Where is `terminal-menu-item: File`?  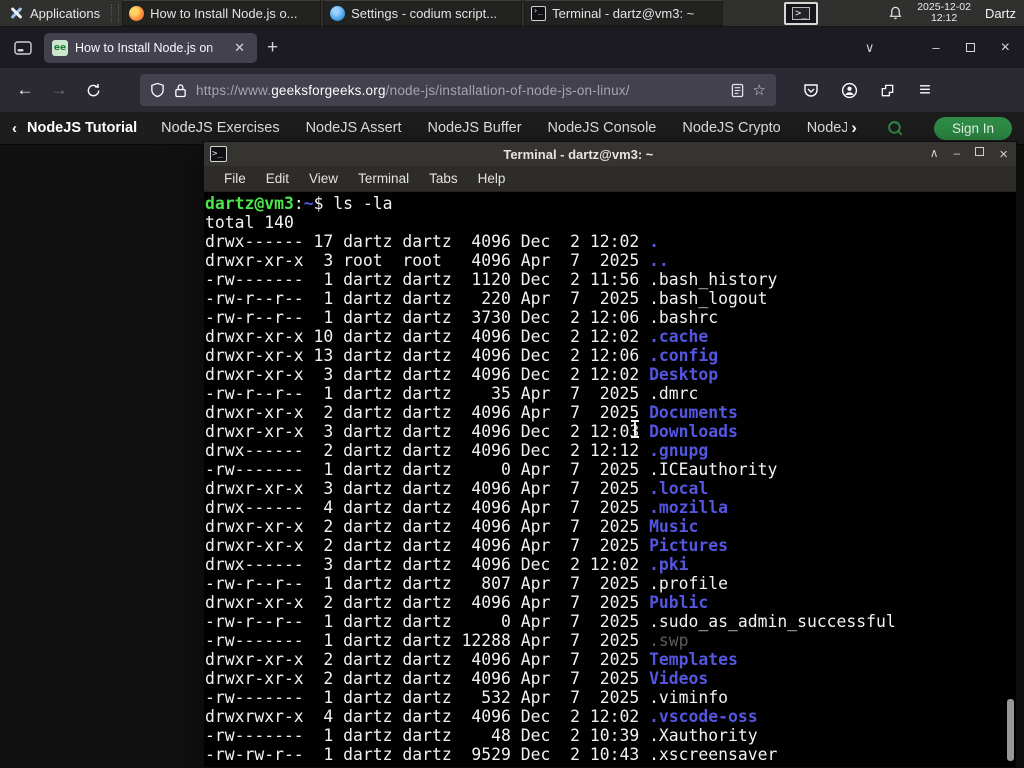 terminal-menu-item: File is located at coordinates (235, 178).